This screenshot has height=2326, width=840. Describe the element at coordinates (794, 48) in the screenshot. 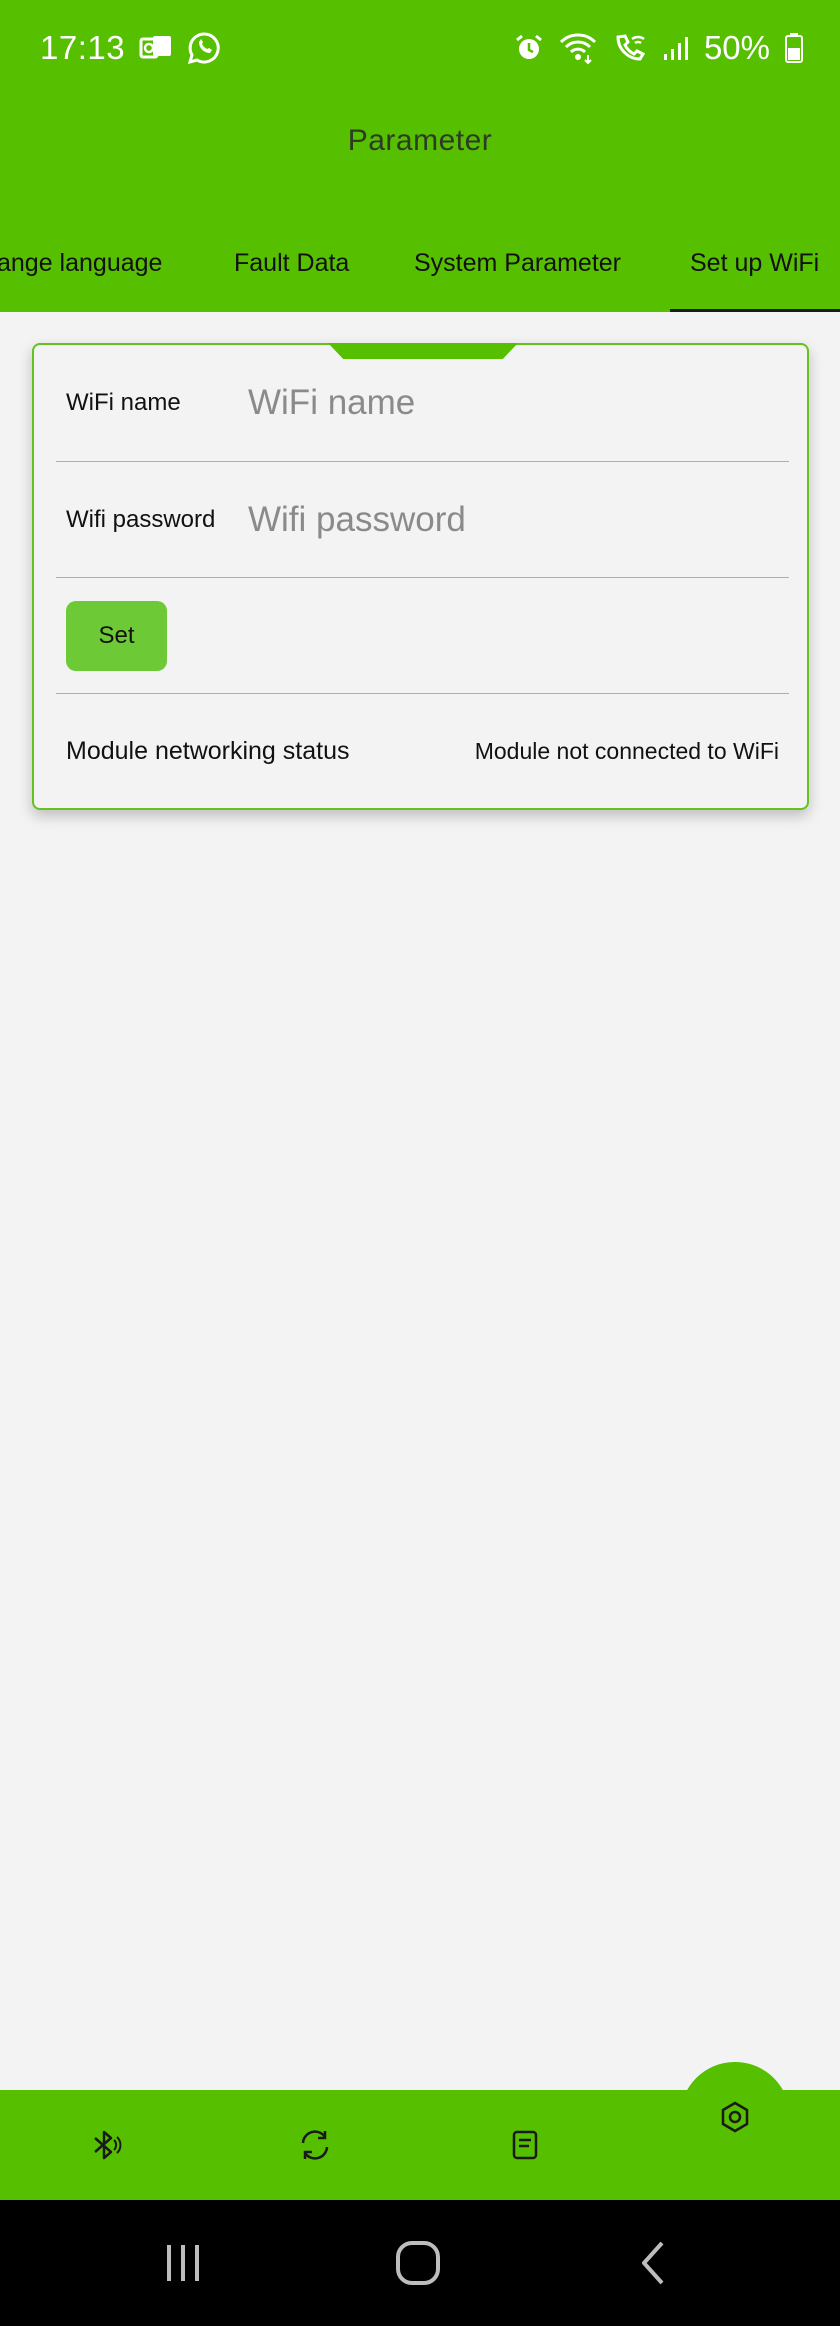

I see `battery-icon` at that location.